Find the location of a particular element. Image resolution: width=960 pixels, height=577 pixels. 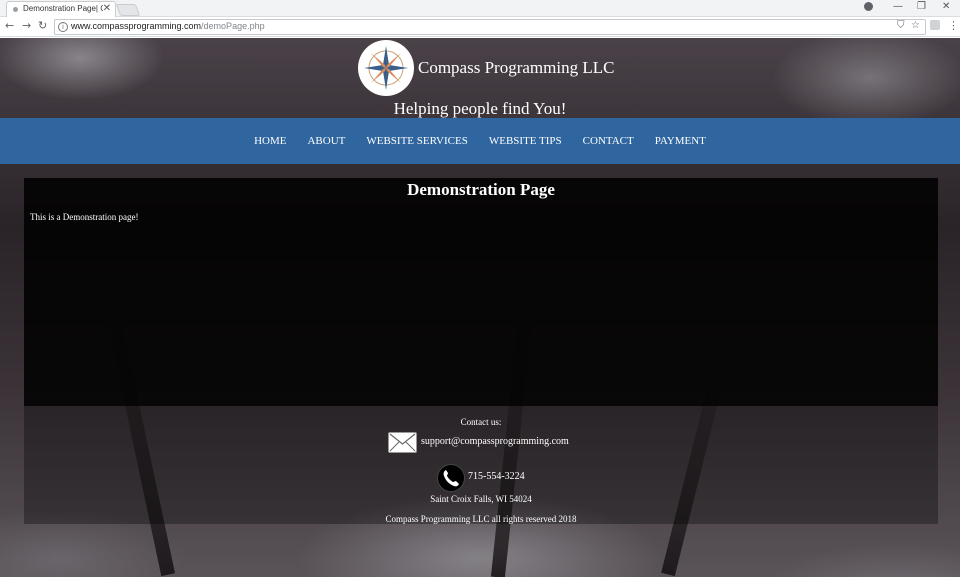

browser-tab: Demonstration Page| Cor ✕ is located at coordinates (61, 9).